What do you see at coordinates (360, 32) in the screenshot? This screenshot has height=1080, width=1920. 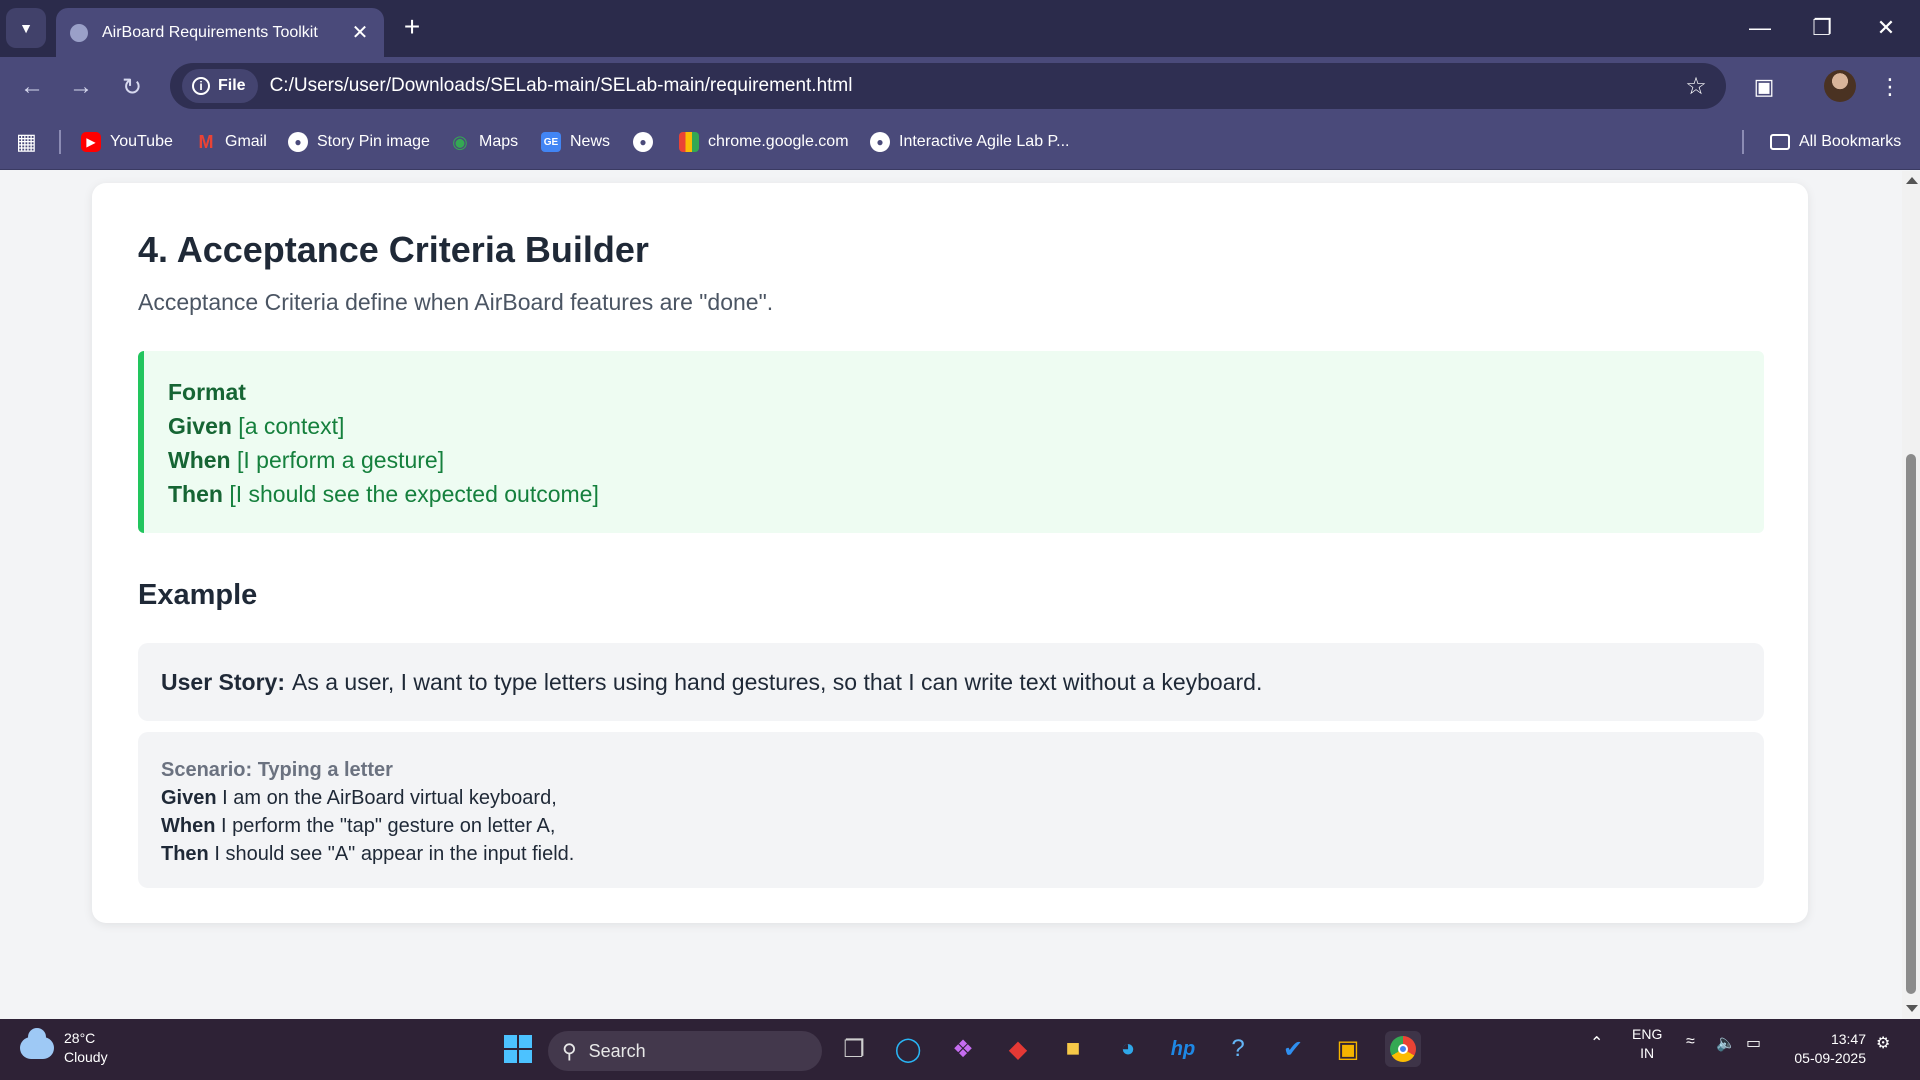 I see `close-icon: ✕` at bounding box center [360, 32].